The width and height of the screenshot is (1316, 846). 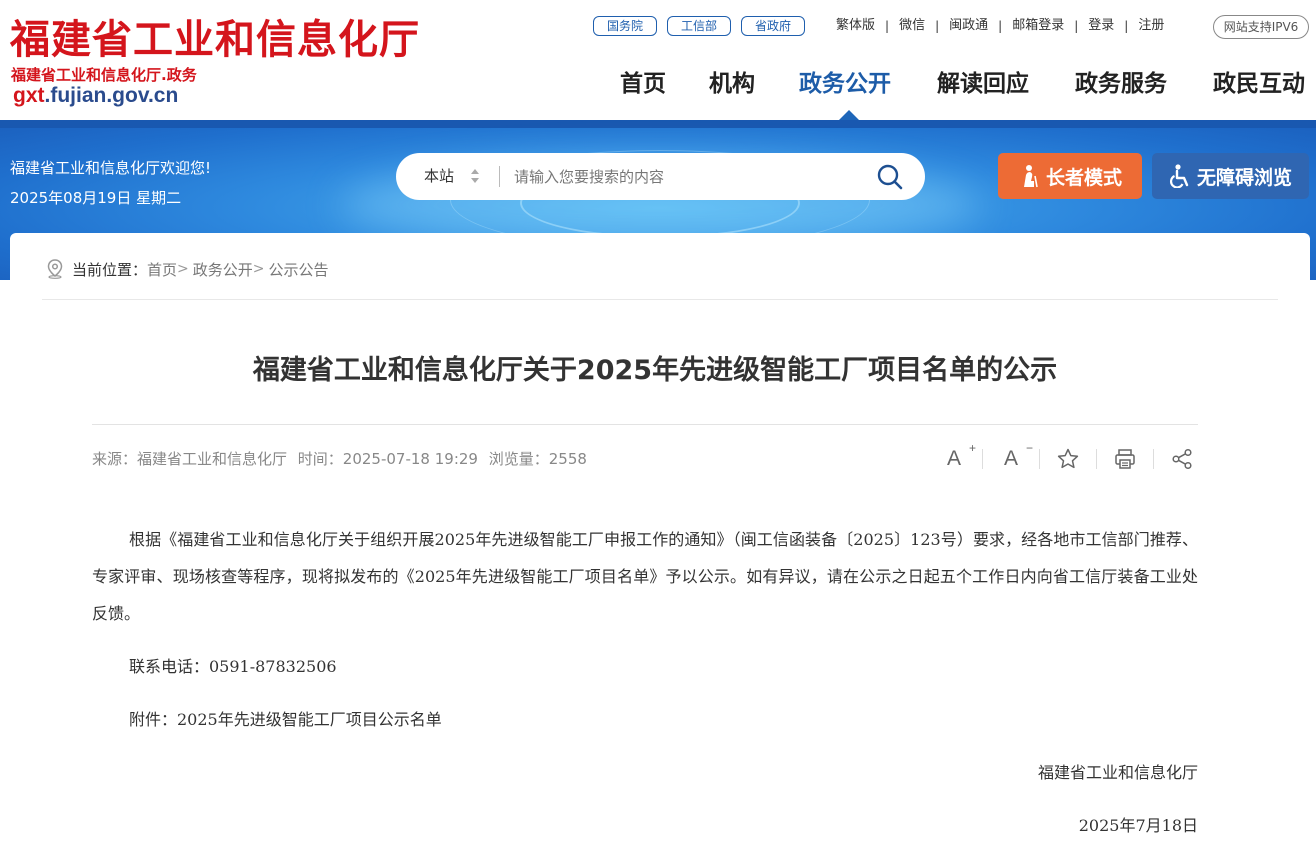 What do you see at coordinates (699, 26) in the screenshot?
I see `link-miit: 工信部` at bounding box center [699, 26].